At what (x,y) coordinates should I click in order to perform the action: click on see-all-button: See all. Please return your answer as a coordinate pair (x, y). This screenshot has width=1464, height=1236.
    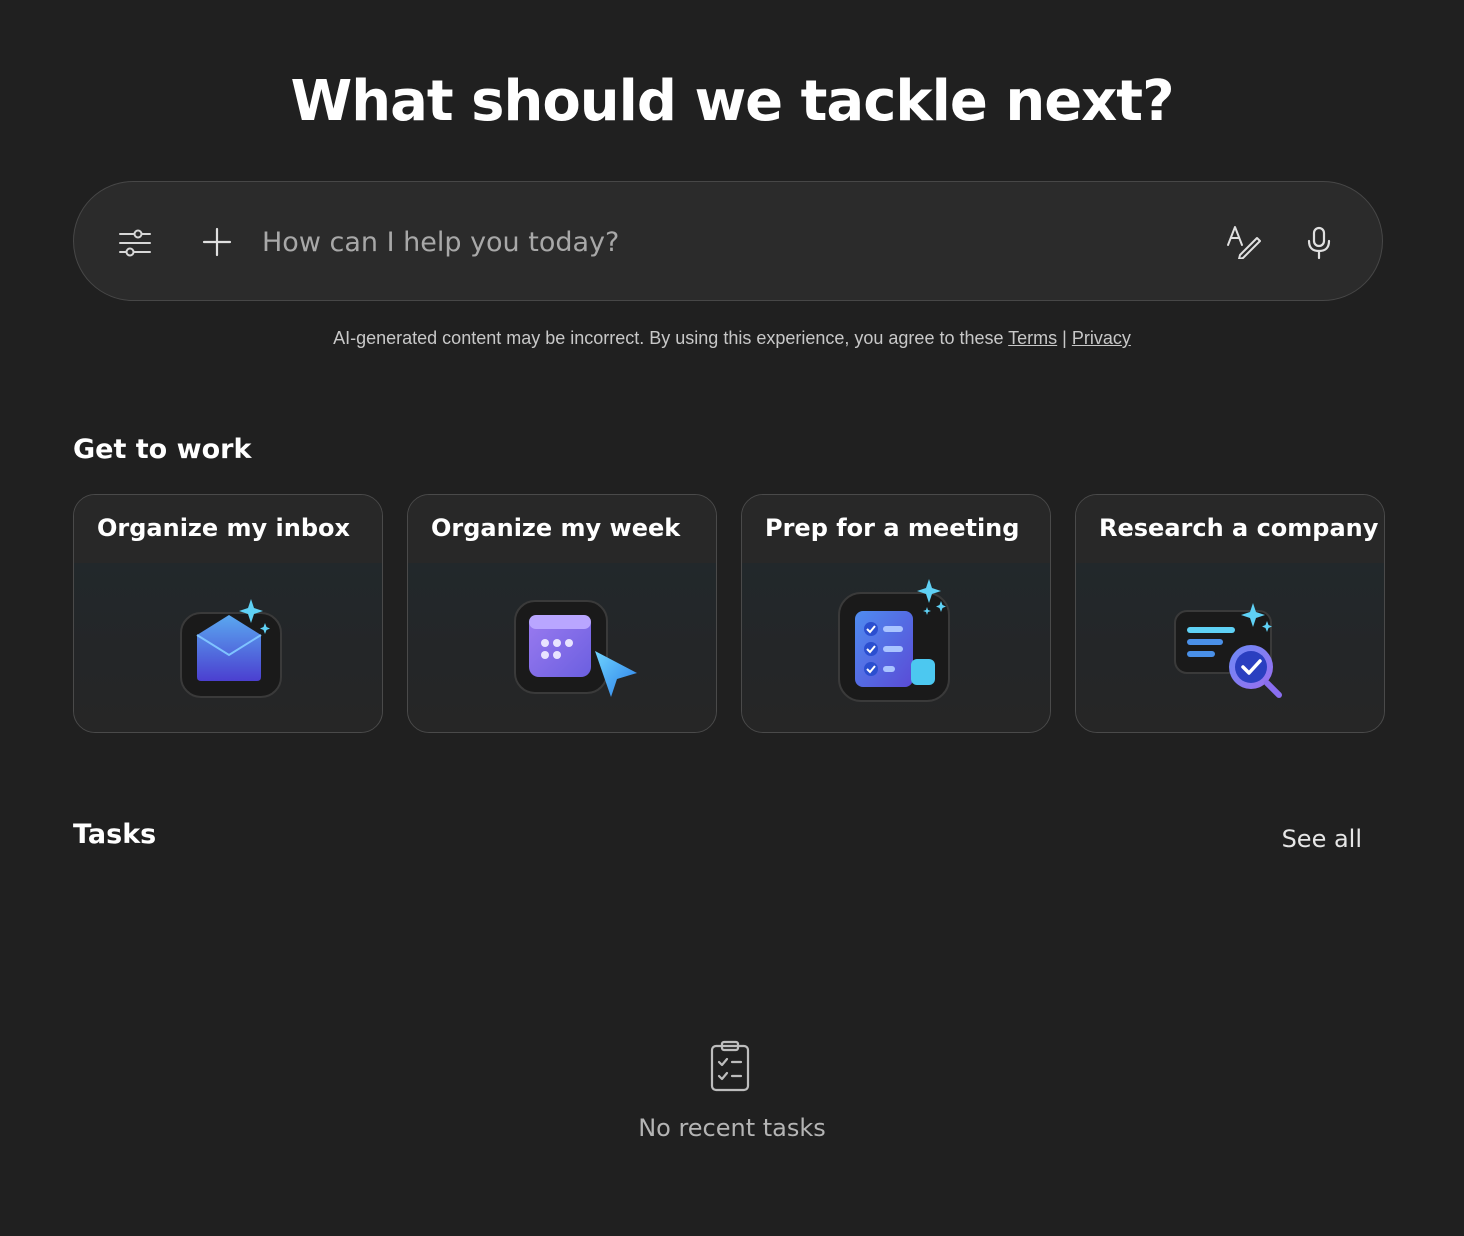
    Looking at the image, I should click on (1325, 839).